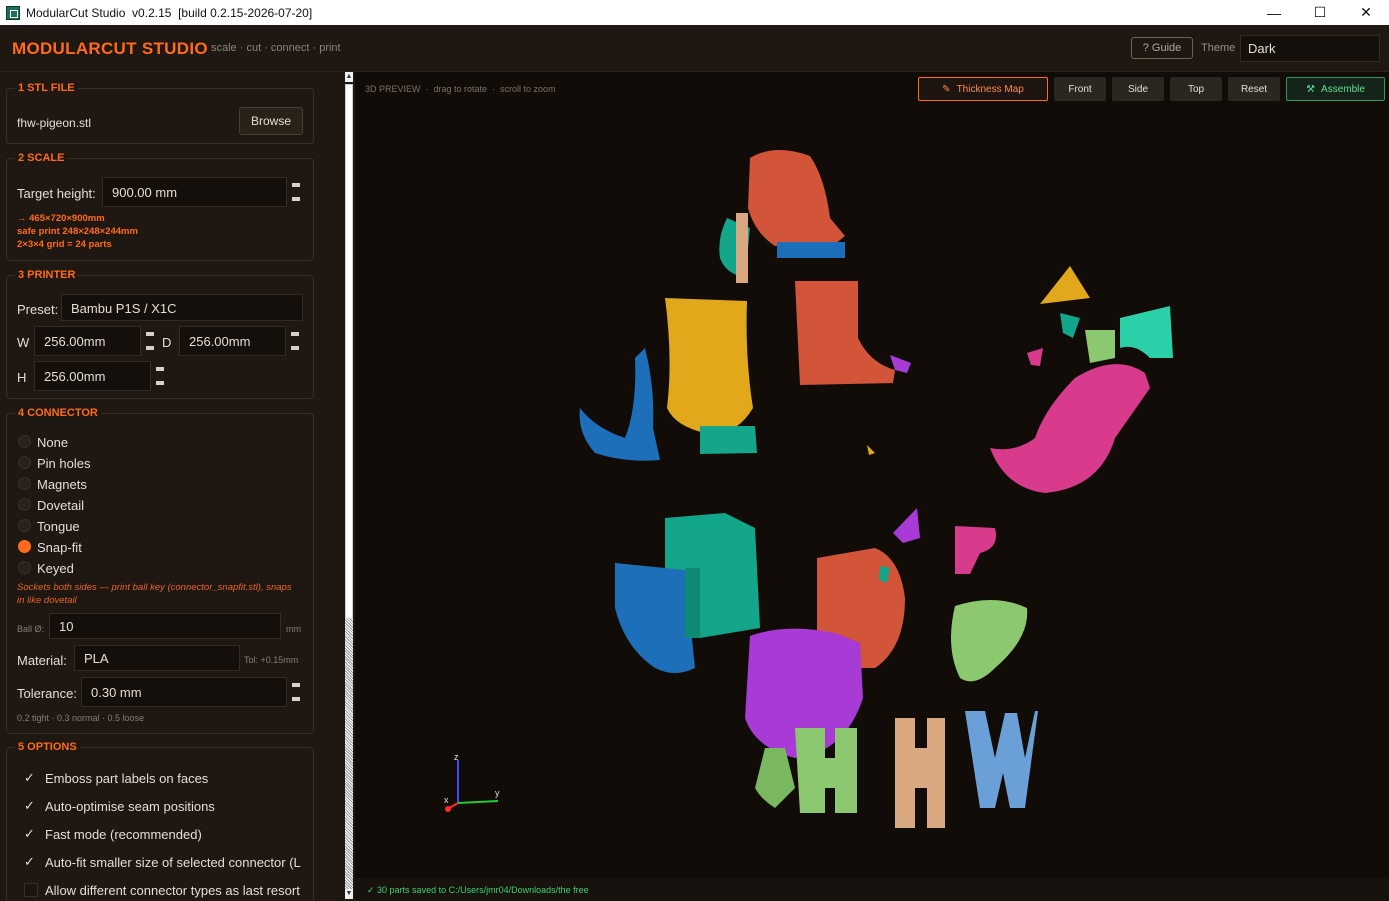  I want to click on part-body-orange, so click(845, 333).